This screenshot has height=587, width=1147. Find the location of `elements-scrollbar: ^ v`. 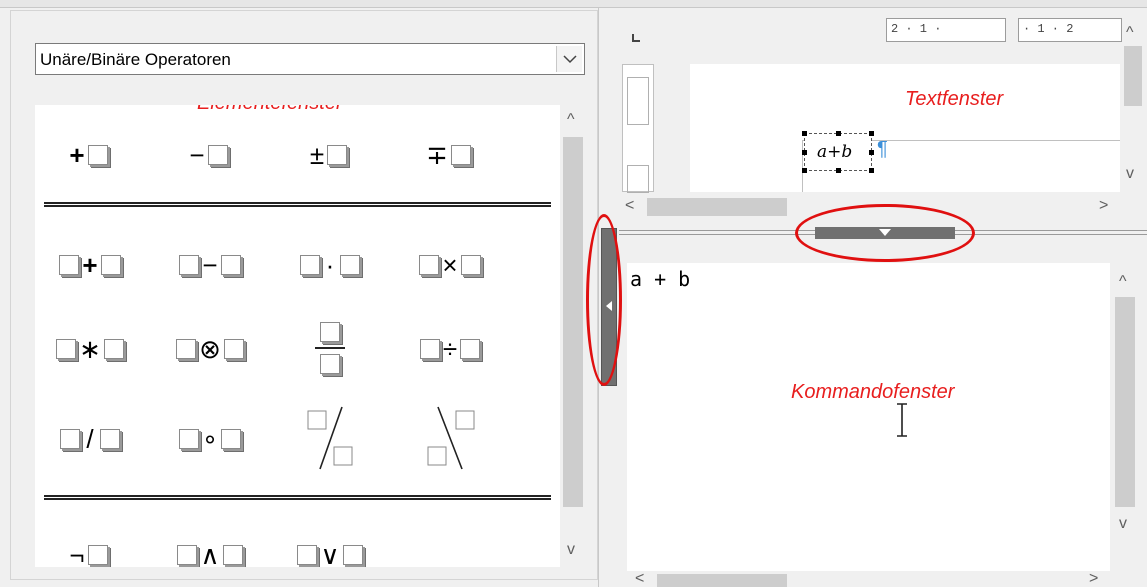

elements-scrollbar: ^ v is located at coordinates (573, 336).